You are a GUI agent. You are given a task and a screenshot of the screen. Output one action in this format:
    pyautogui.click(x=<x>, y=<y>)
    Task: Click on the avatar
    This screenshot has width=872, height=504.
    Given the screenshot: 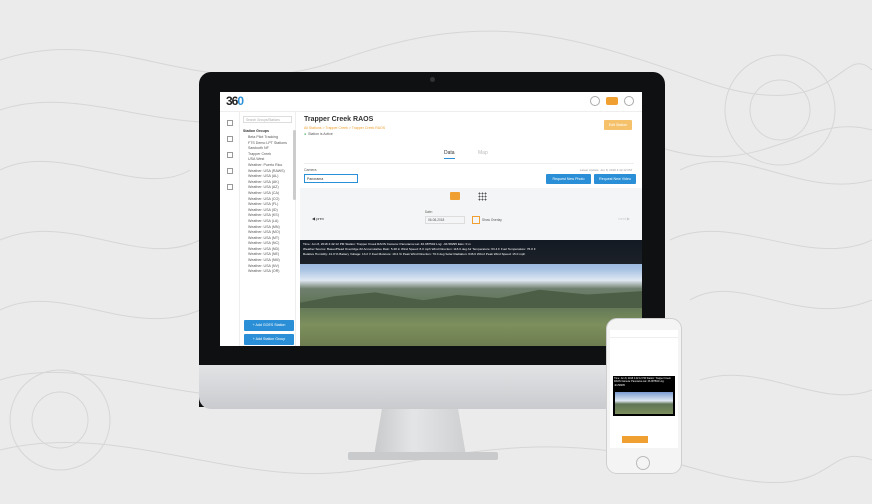 What is the action you would take?
    pyautogui.click(x=629, y=101)
    